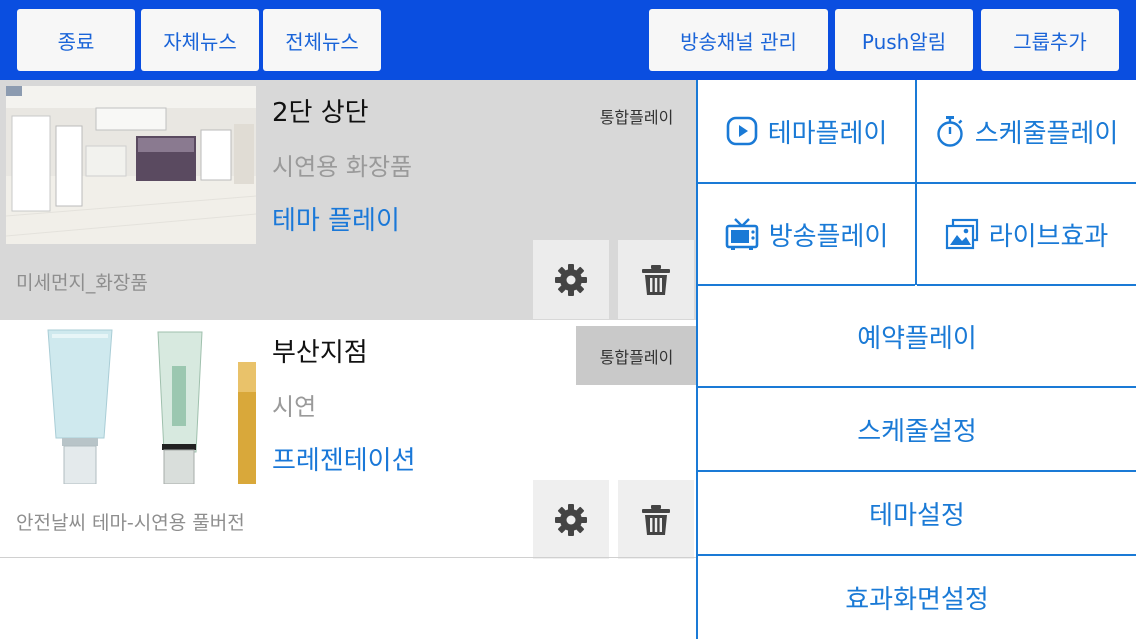 This screenshot has height=639, width=1136. What do you see at coordinates (344, 461) in the screenshot?
I see `channel-play-mode: 프레젠테이션` at bounding box center [344, 461].